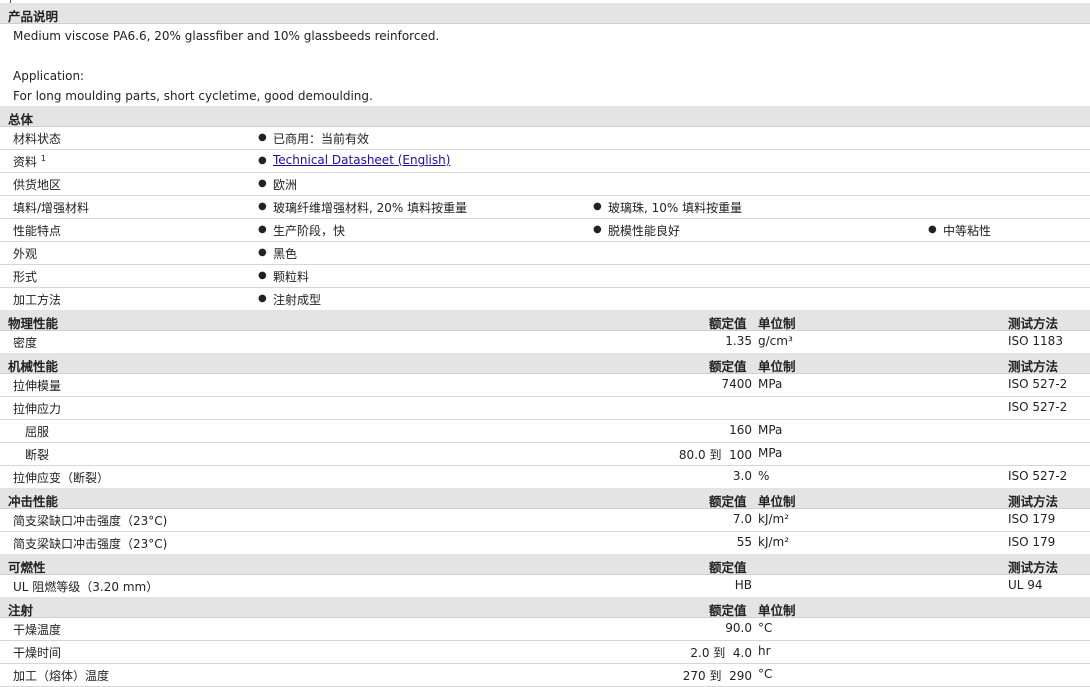 The width and height of the screenshot is (1090, 687). I want to click on property-row: 简支梁缺口冲击强度（23°C) 7.0 kJ/m² ISO 179, so click(545, 520).